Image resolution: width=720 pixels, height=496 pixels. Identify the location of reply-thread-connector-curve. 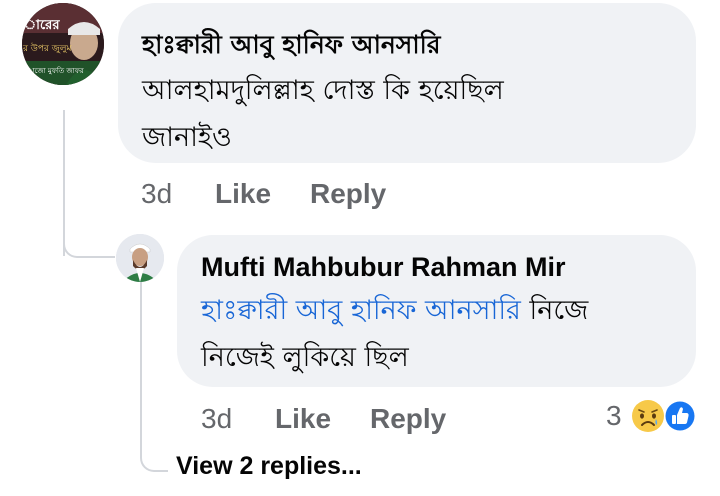
(154, 456).